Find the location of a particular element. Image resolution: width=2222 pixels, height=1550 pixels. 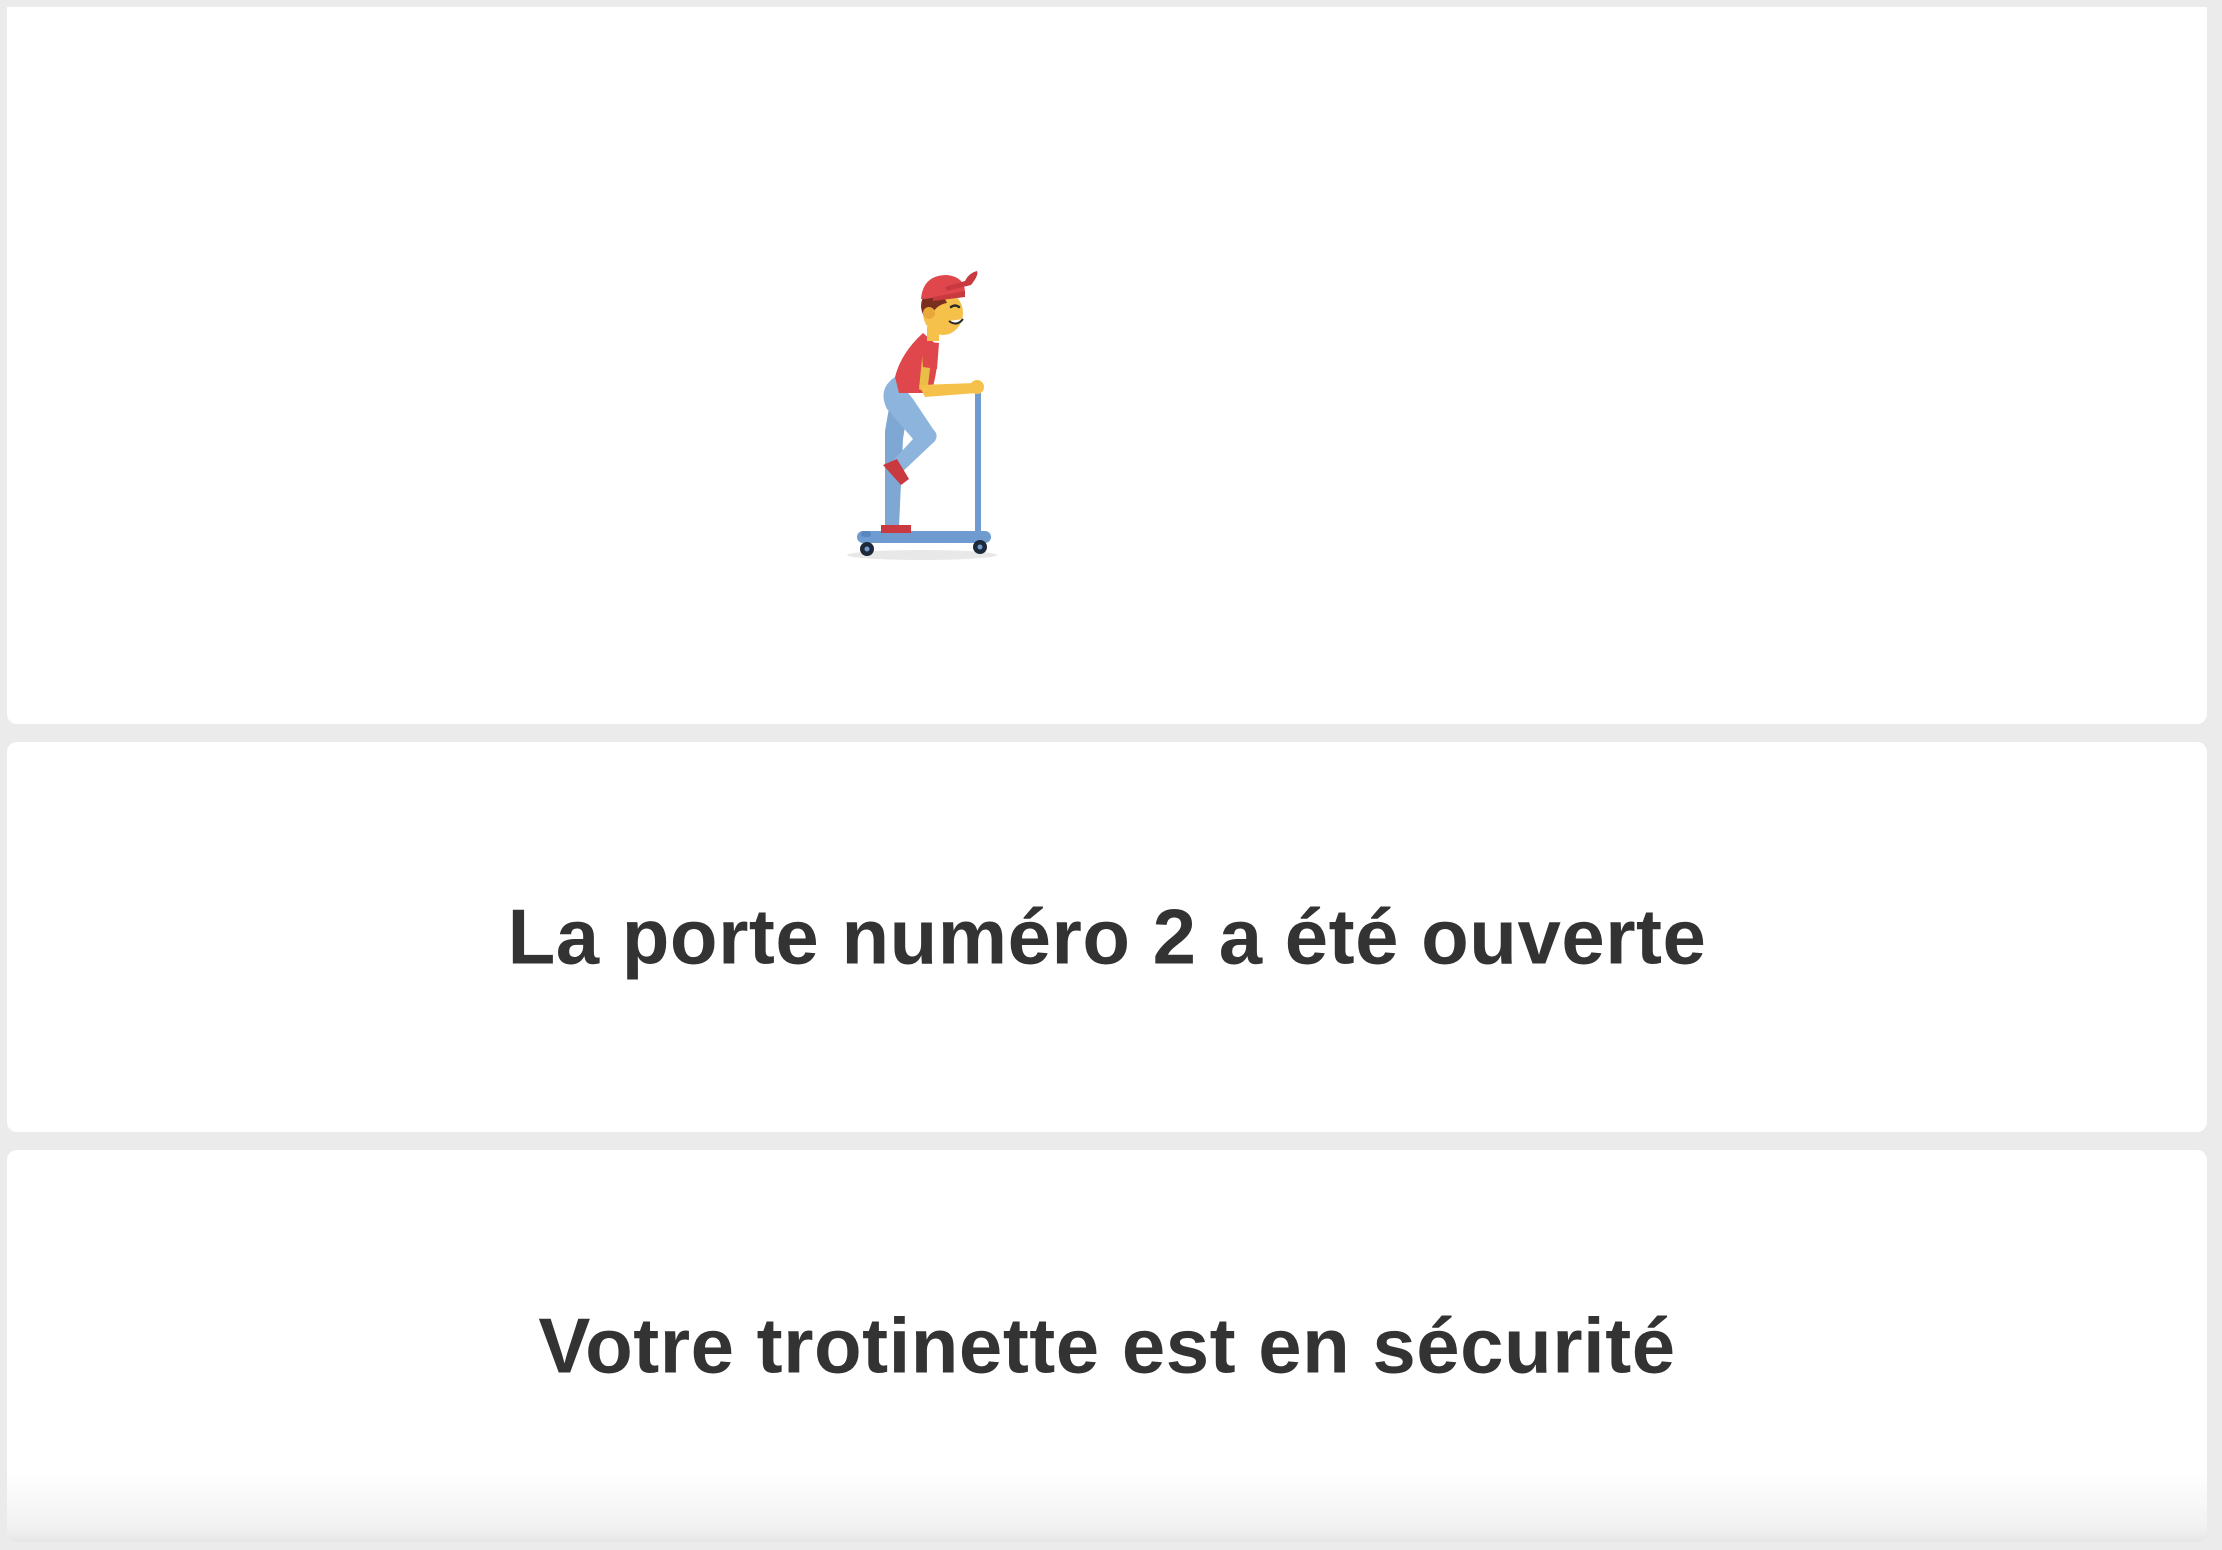

door-opened-message: La porte numéro 2 a été ouverte is located at coordinates (1107, 936).